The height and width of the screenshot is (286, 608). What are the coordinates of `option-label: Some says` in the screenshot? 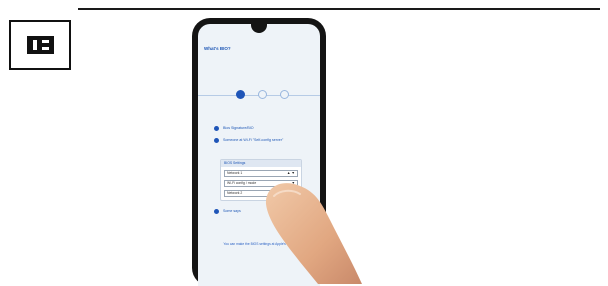 It's located at (232, 211).